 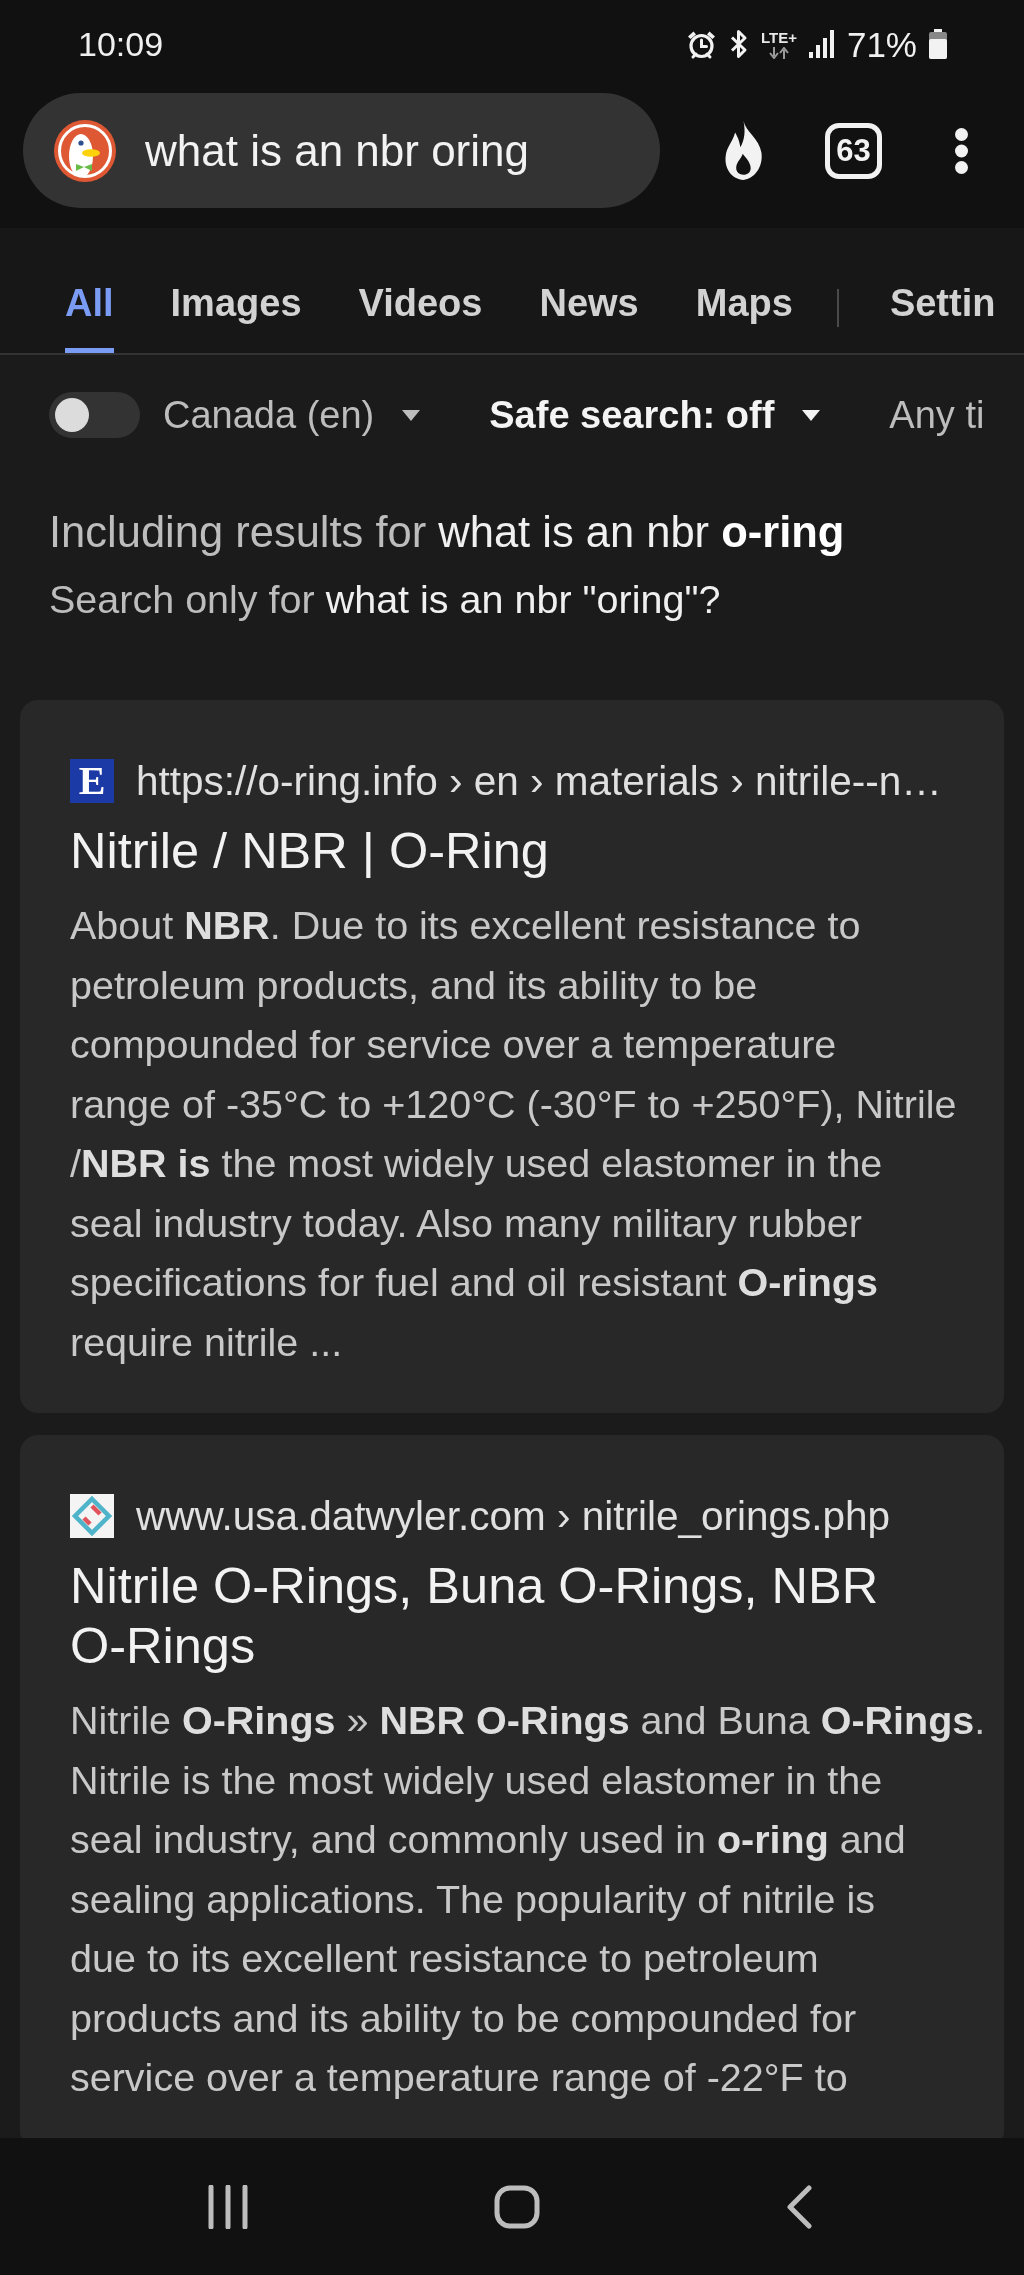 I want to click on tab-count-button: 63, so click(x=853, y=150).